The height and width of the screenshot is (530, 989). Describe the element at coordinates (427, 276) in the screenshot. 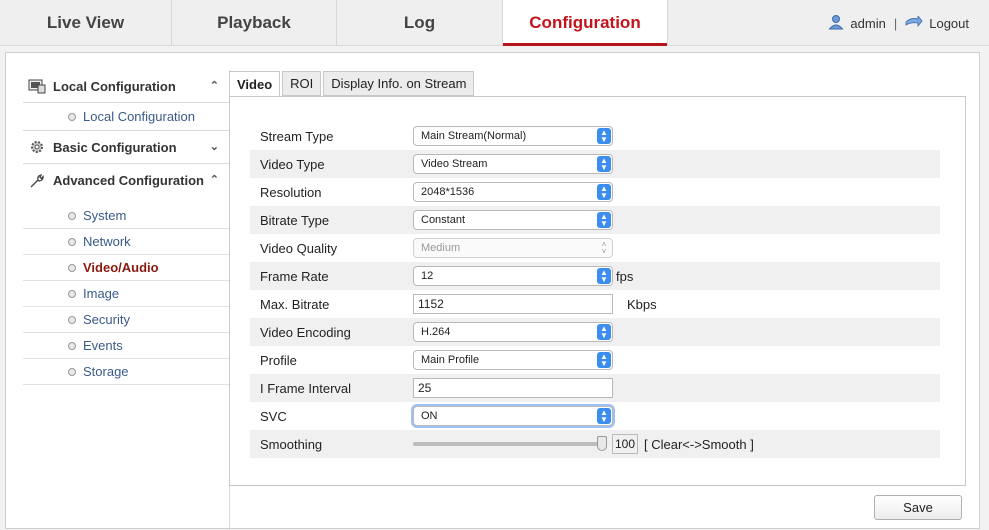

I see `frame-rate-value: 12` at that location.